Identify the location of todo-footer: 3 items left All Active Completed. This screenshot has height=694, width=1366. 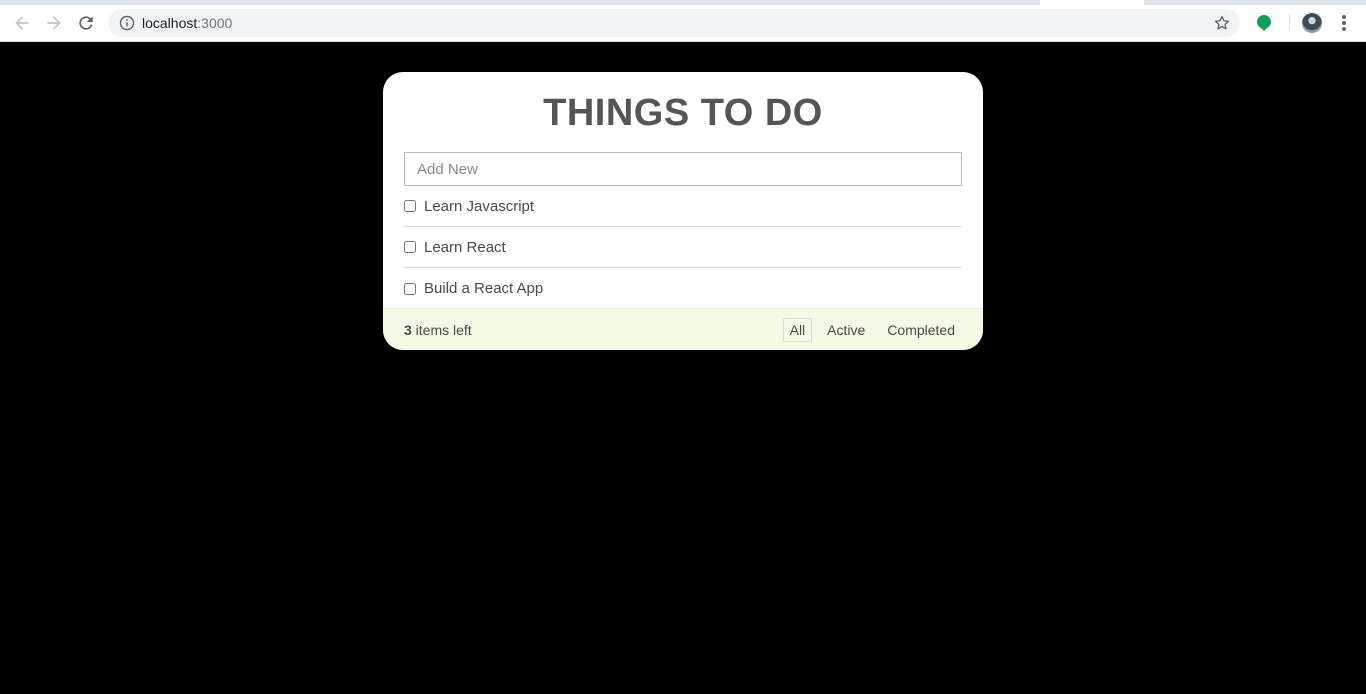
(683, 329).